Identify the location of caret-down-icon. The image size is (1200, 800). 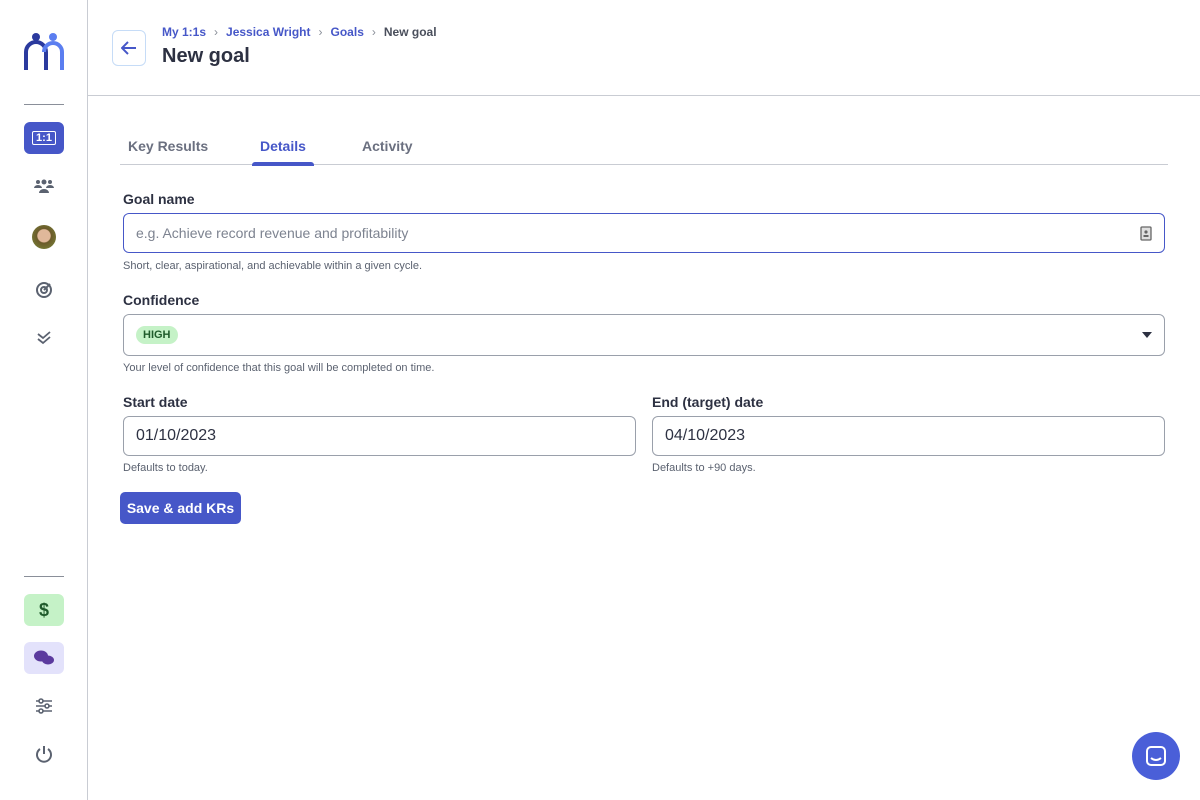
(1147, 335).